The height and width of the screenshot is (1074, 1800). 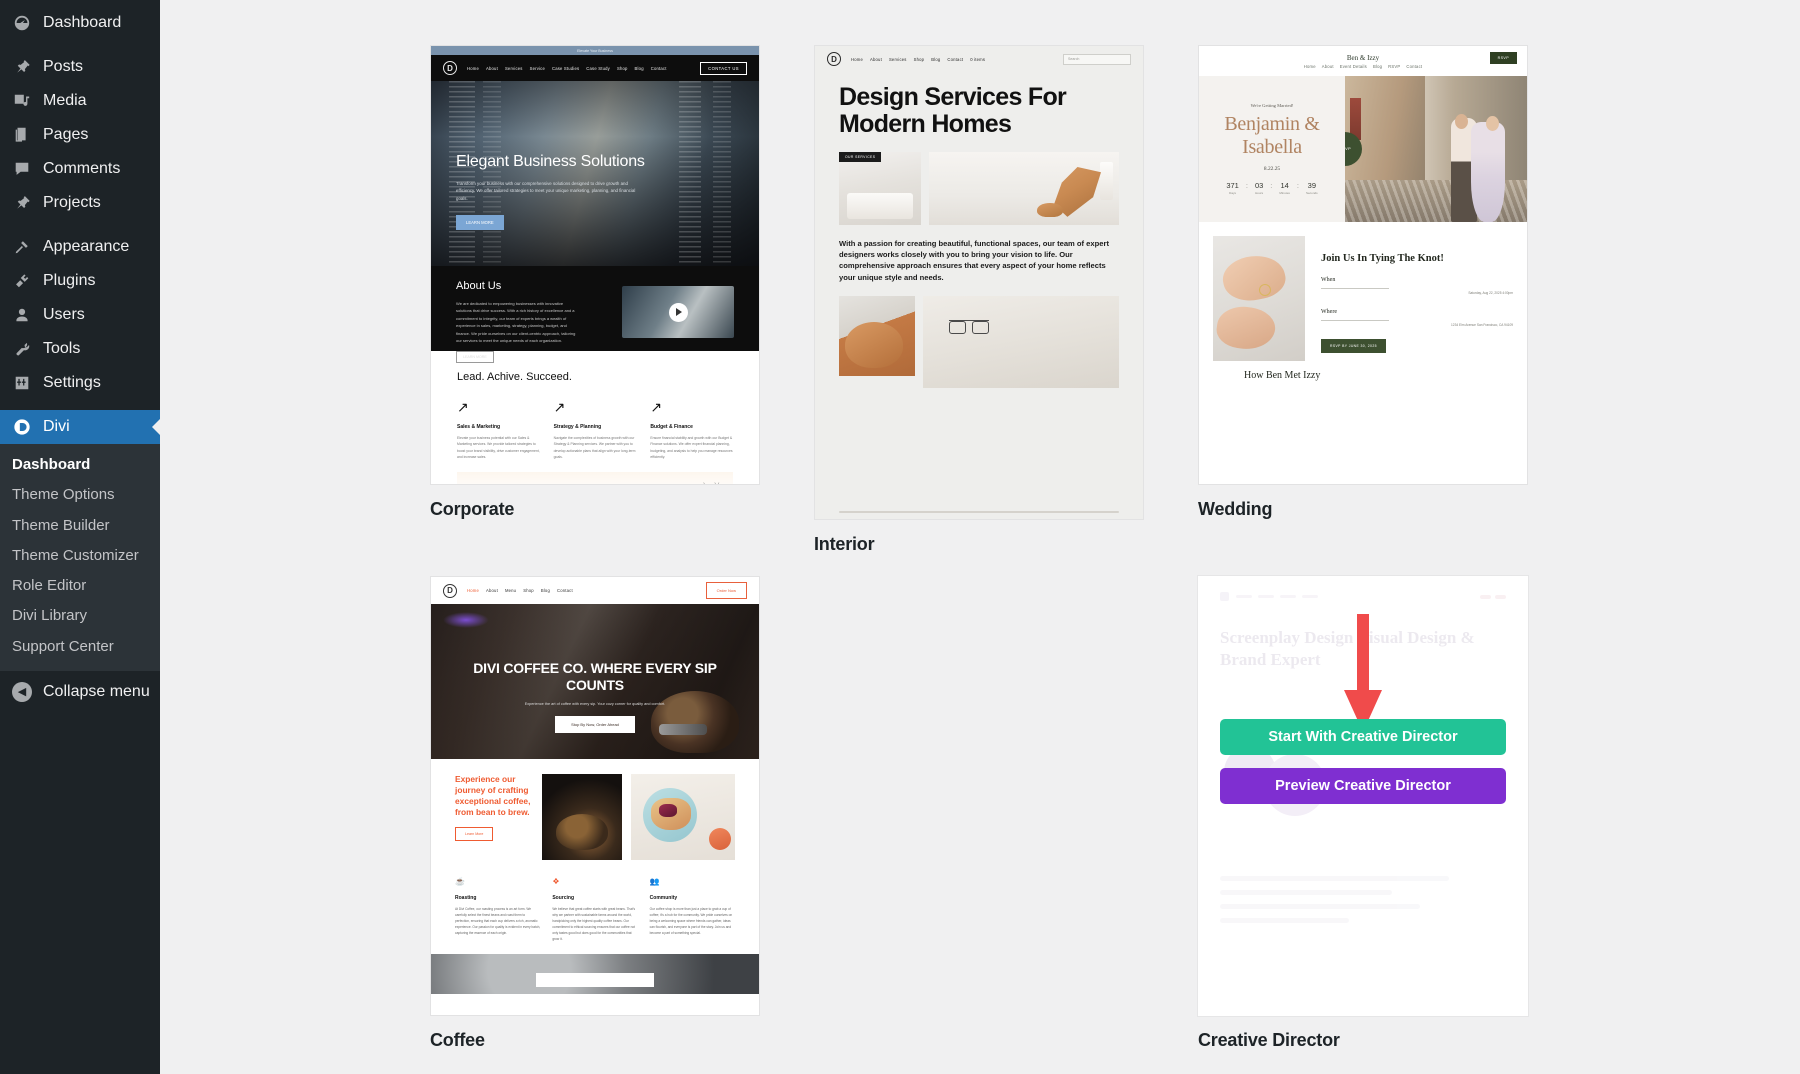 What do you see at coordinates (80, 67) in the screenshot?
I see `sidebar-item-posts: Posts` at bounding box center [80, 67].